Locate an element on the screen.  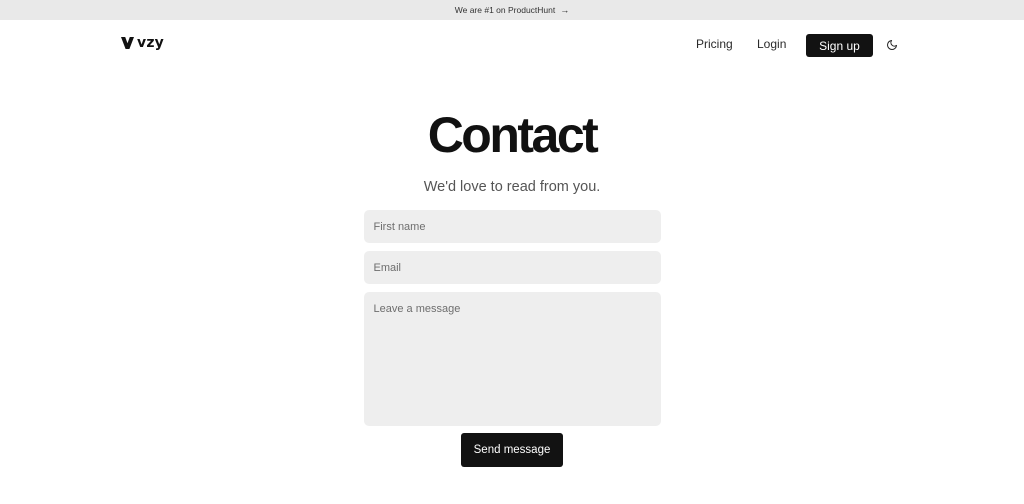
arrow-right-icon: → is located at coordinates (565, 9).